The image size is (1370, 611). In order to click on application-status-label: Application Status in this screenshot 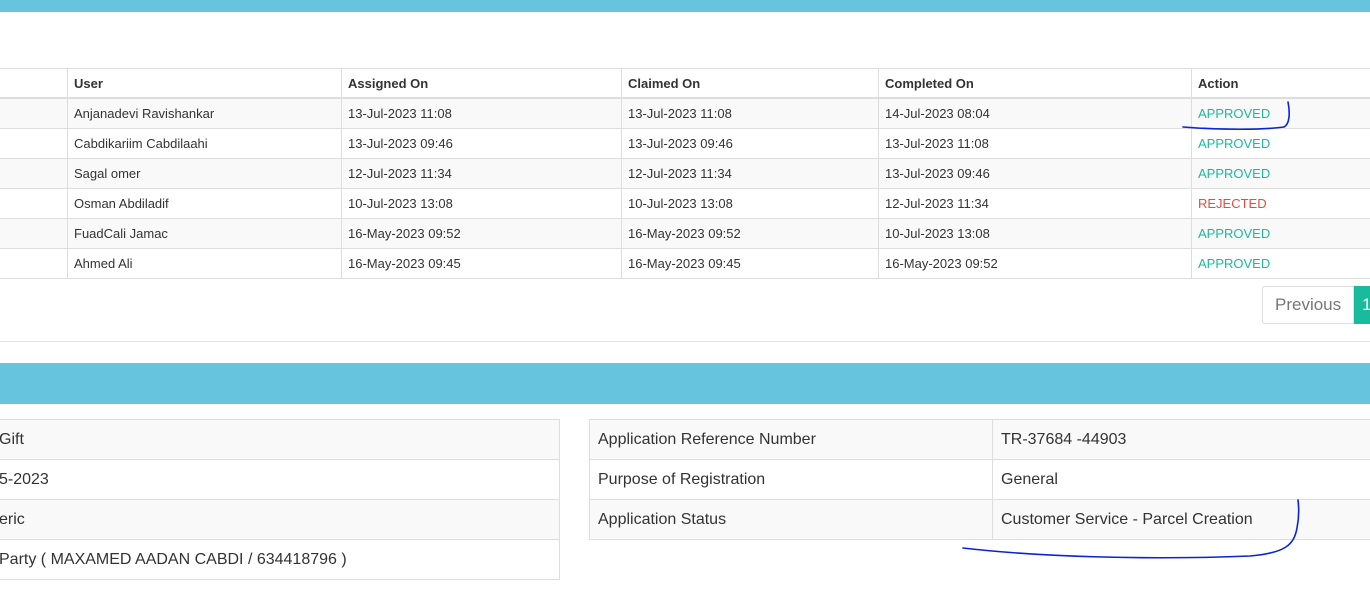, I will do `click(791, 519)`.